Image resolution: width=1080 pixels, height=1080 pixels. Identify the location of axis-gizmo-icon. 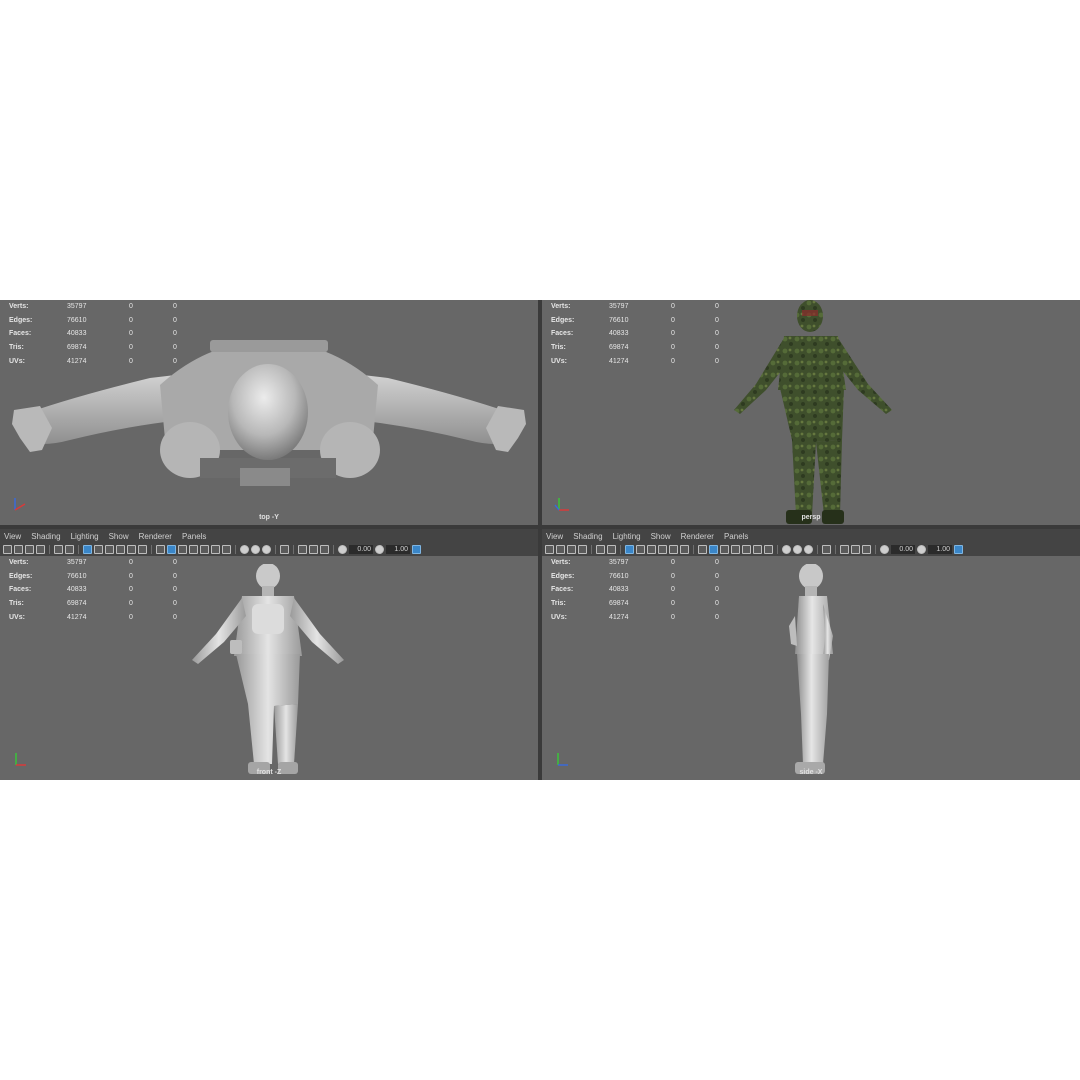
(561, 504).